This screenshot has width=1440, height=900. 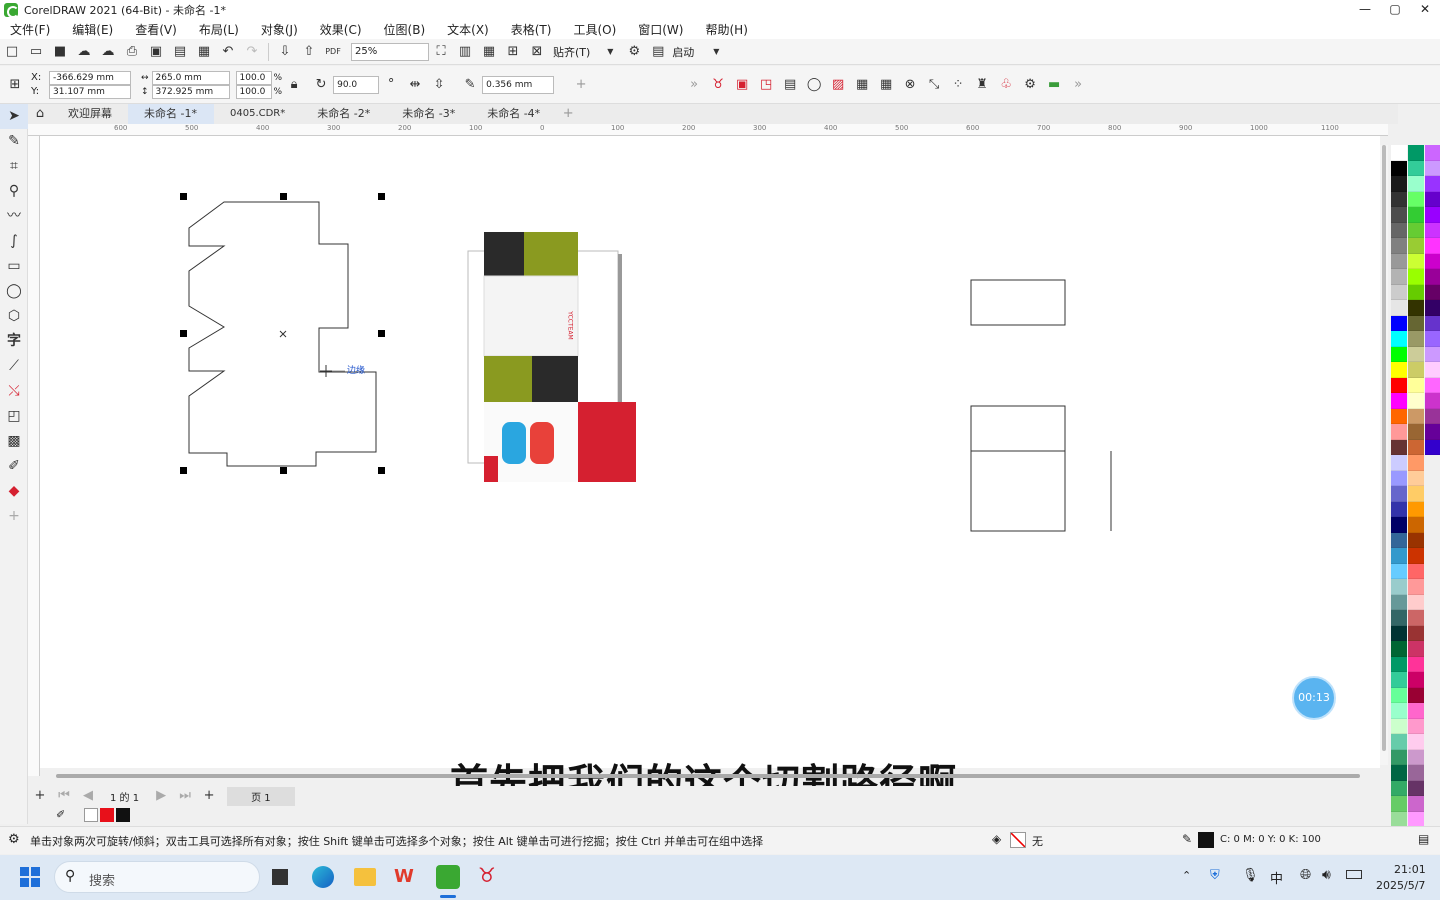 What do you see at coordinates (209, 796) in the screenshot?
I see `add-page-end-icon: +` at bounding box center [209, 796].